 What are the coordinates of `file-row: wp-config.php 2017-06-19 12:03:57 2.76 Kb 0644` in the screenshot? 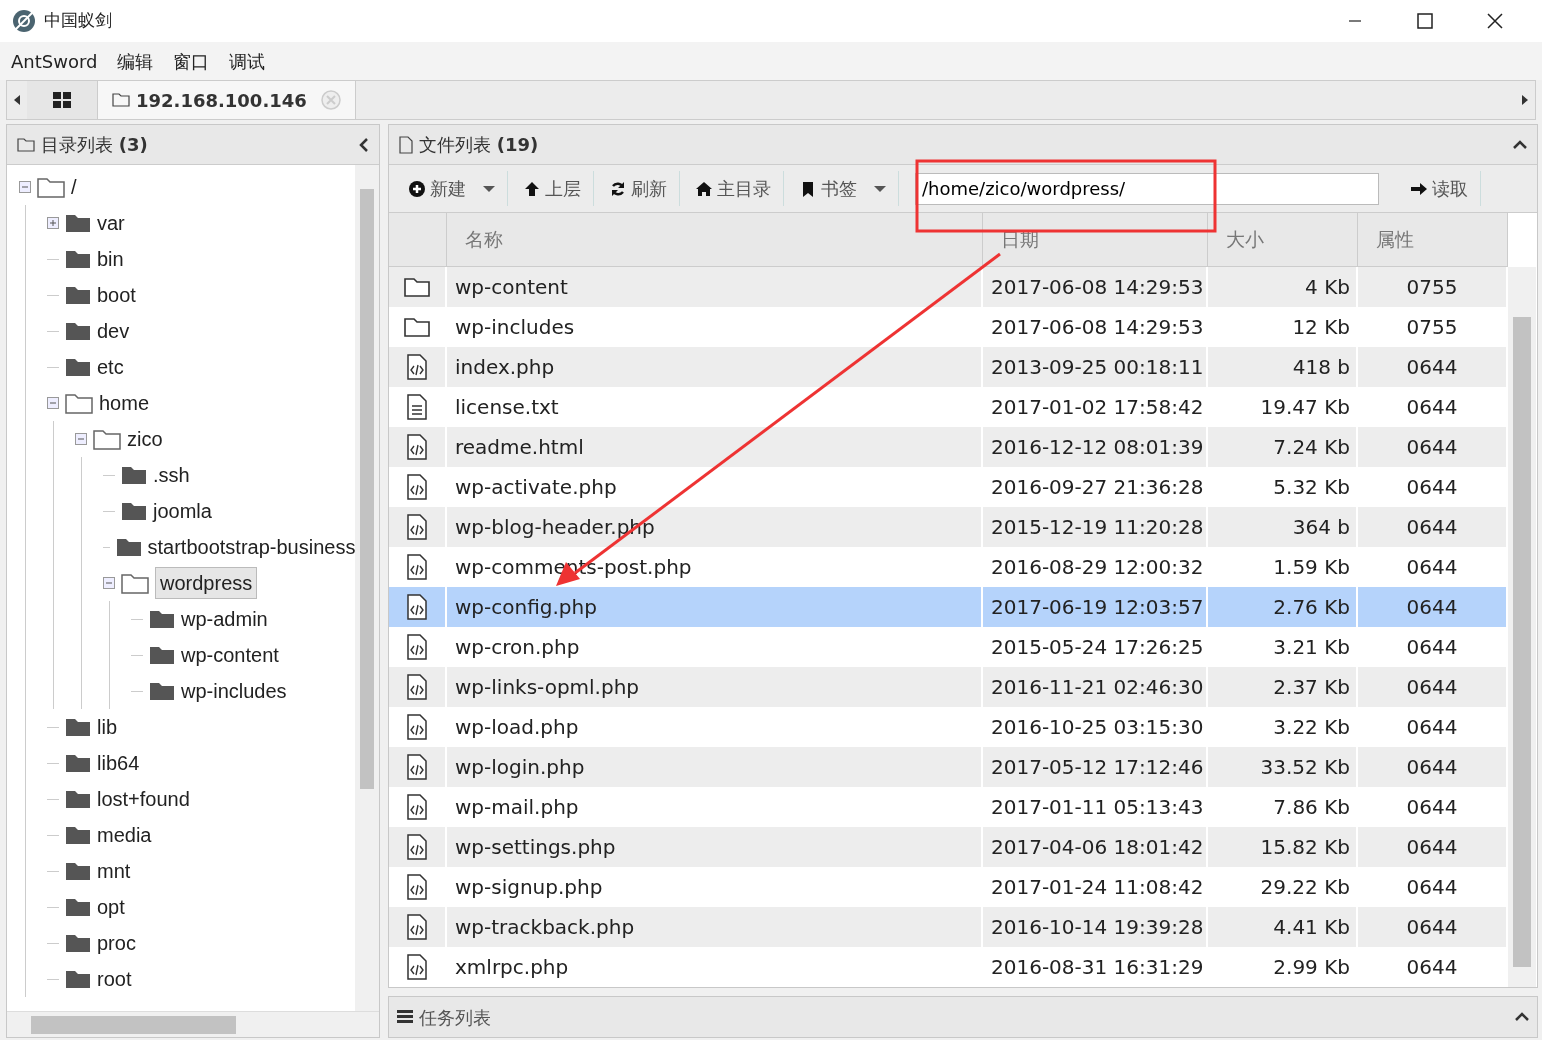 It's located at (948, 607).